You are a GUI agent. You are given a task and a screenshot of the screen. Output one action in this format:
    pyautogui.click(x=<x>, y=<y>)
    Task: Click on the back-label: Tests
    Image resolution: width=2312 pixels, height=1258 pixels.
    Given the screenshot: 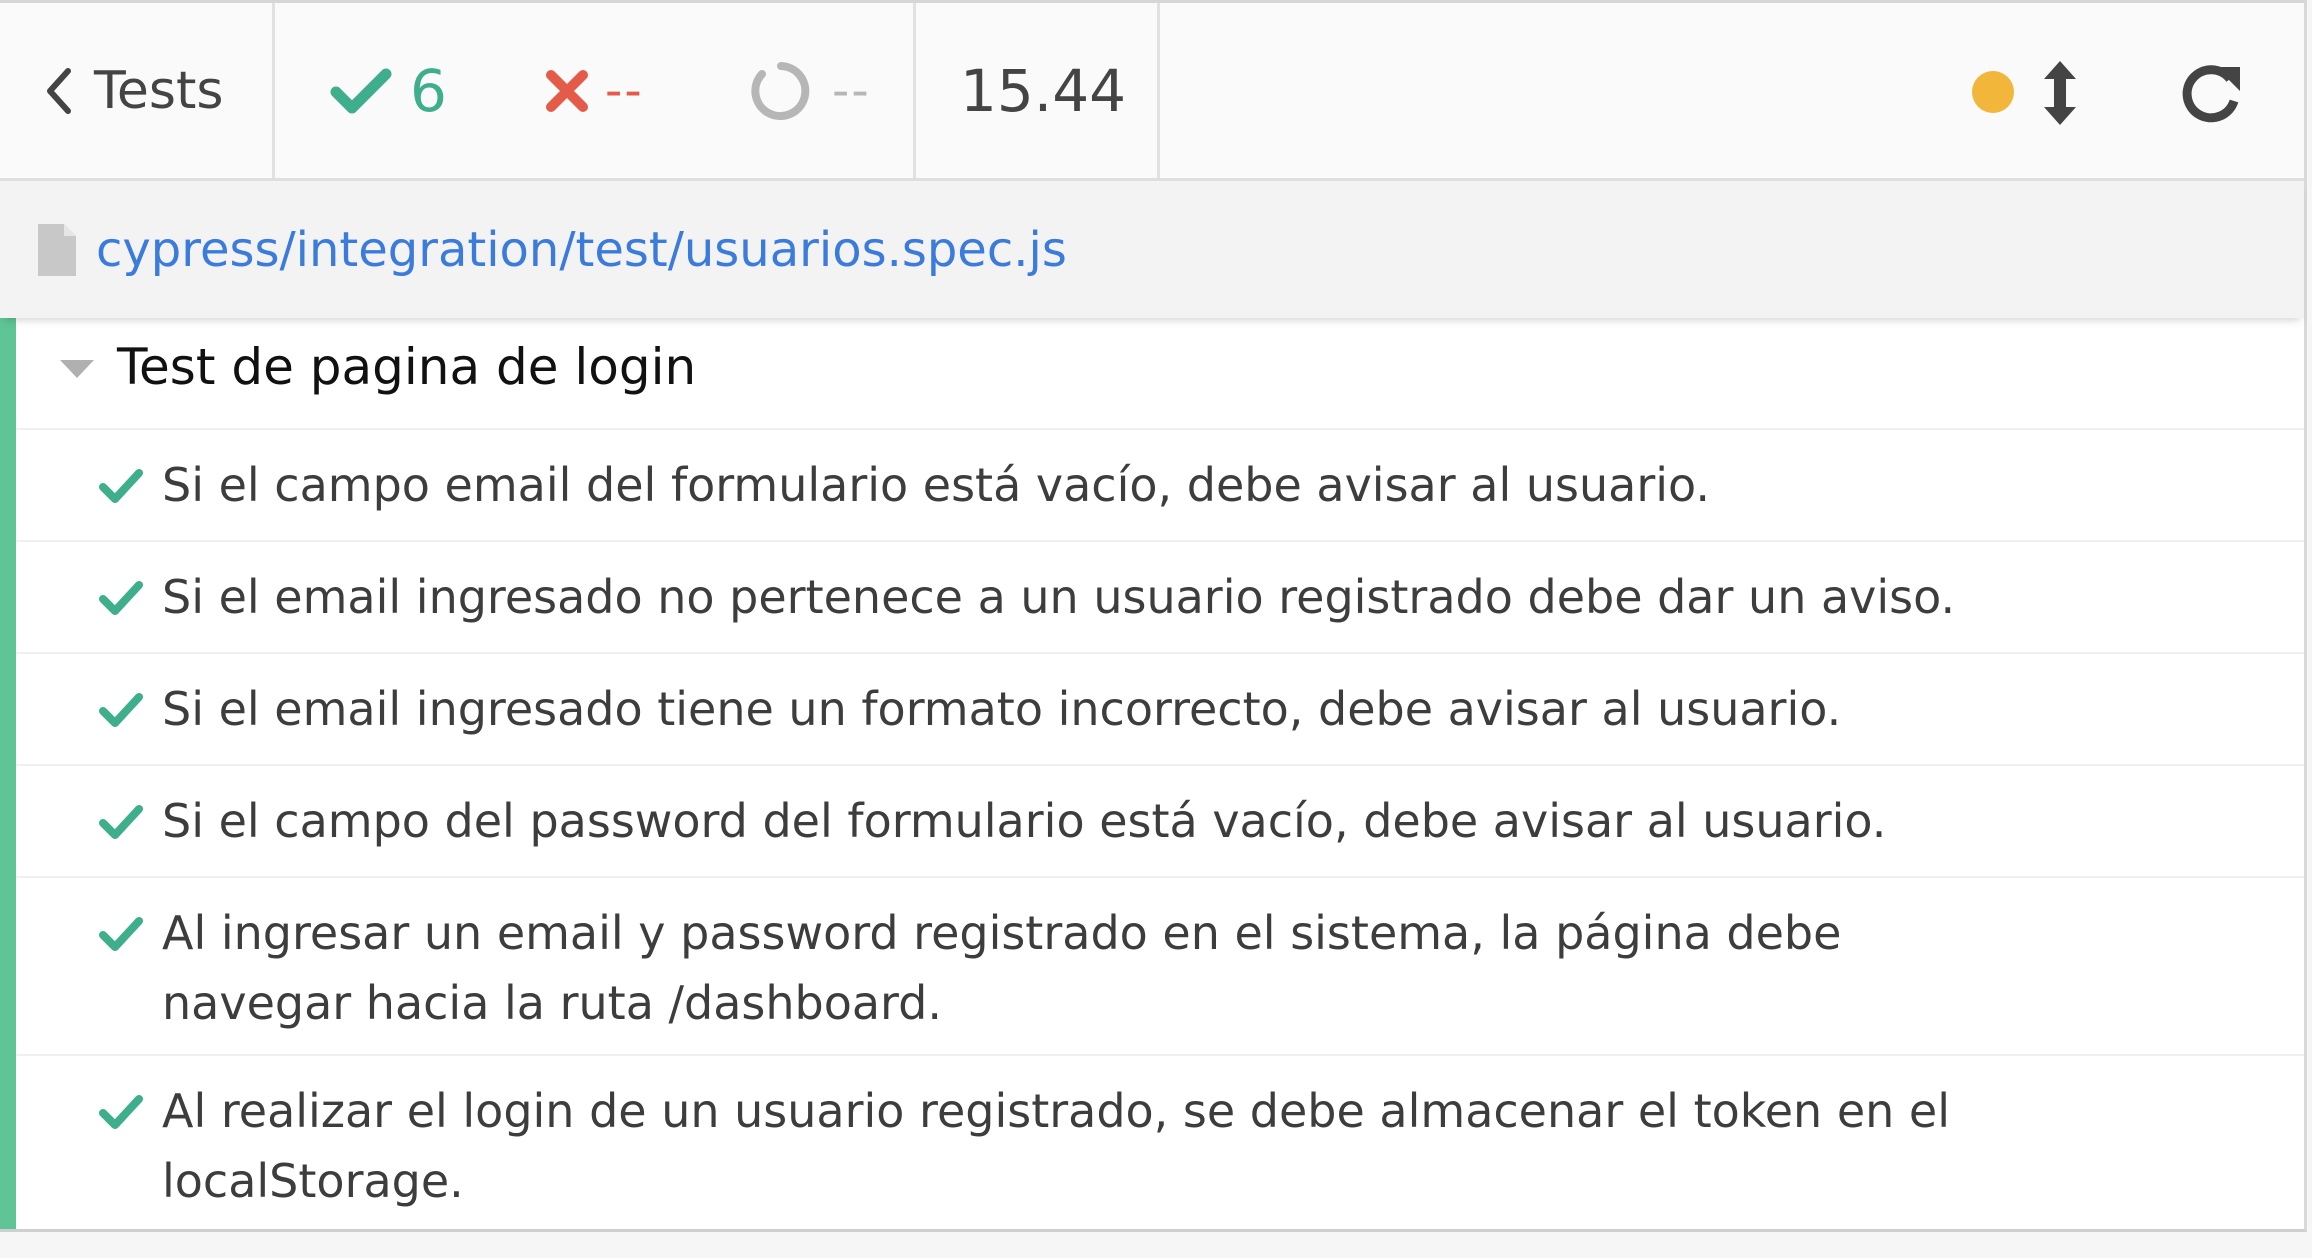 What is the action you would take?
    pyautogui.click(x=159, y=90)
    